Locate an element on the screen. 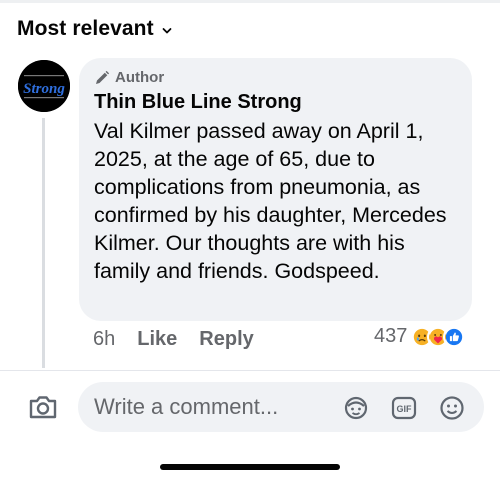  composer-divider is located at coordinates (250, 370).